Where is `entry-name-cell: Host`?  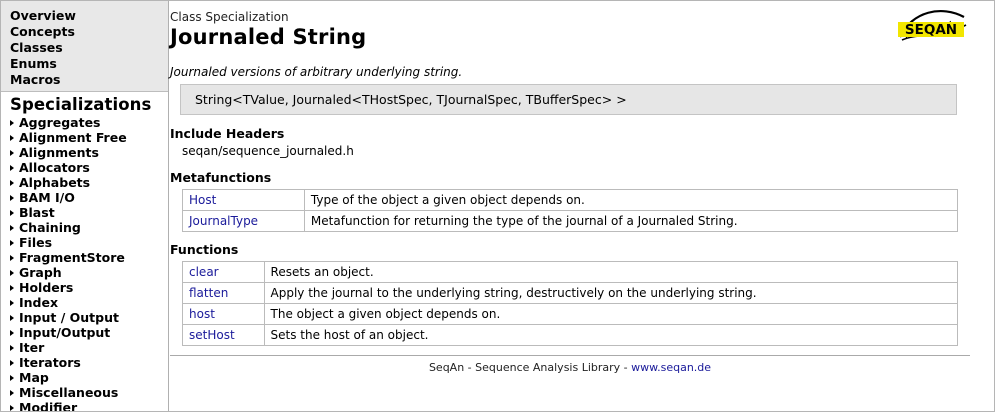 entry-name-cell: Host is located at coordinates (243, 200).